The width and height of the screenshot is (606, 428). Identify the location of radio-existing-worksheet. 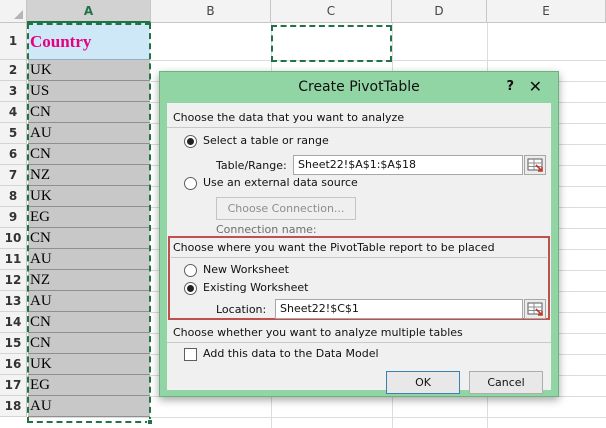
(190, 288).